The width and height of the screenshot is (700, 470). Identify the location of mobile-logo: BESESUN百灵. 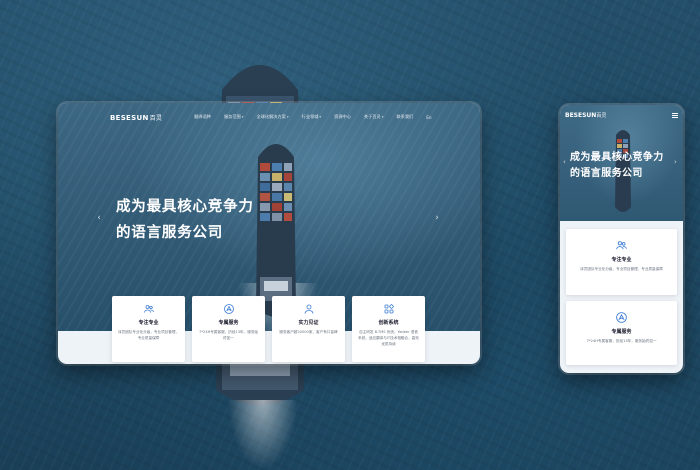
(585, 115).